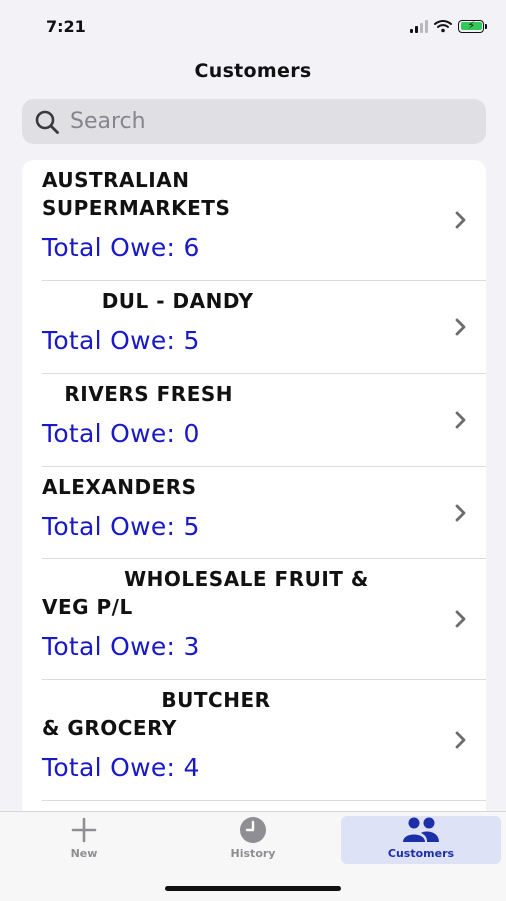  What do you see at coordinates (47, 122) in the screenshot?
I see `search-icon` at bounding box center [47, 122].